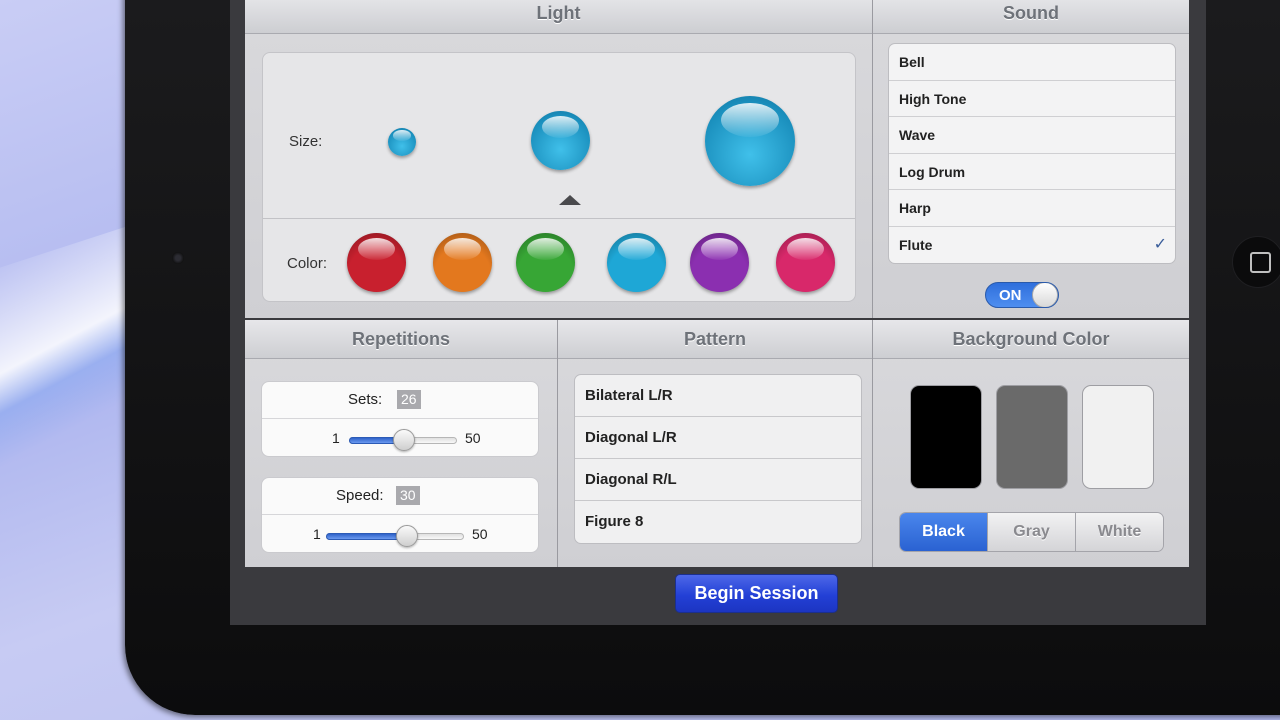 The height and width of the screenshot is (720, 1280). Describe the element at coordinates (750, 141) in the screenshot. I see `size-large-orb` at that location.